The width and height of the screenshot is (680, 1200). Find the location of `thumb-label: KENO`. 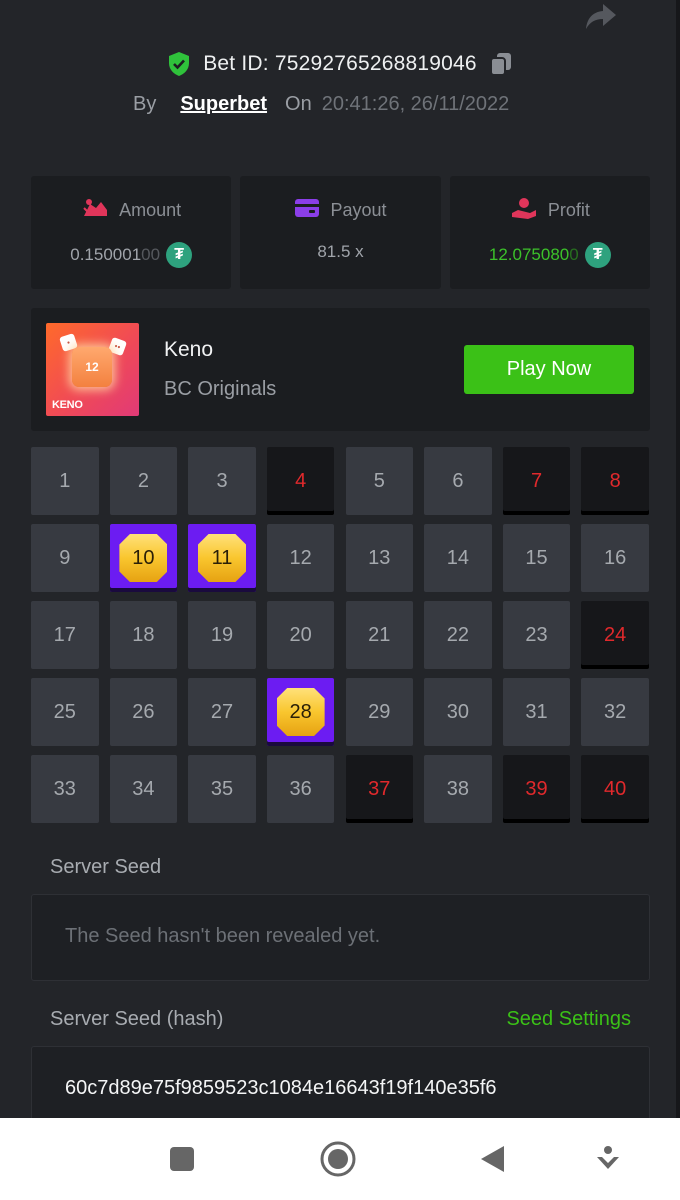

thumb-label: KENO is located at coordinates (67, 405).